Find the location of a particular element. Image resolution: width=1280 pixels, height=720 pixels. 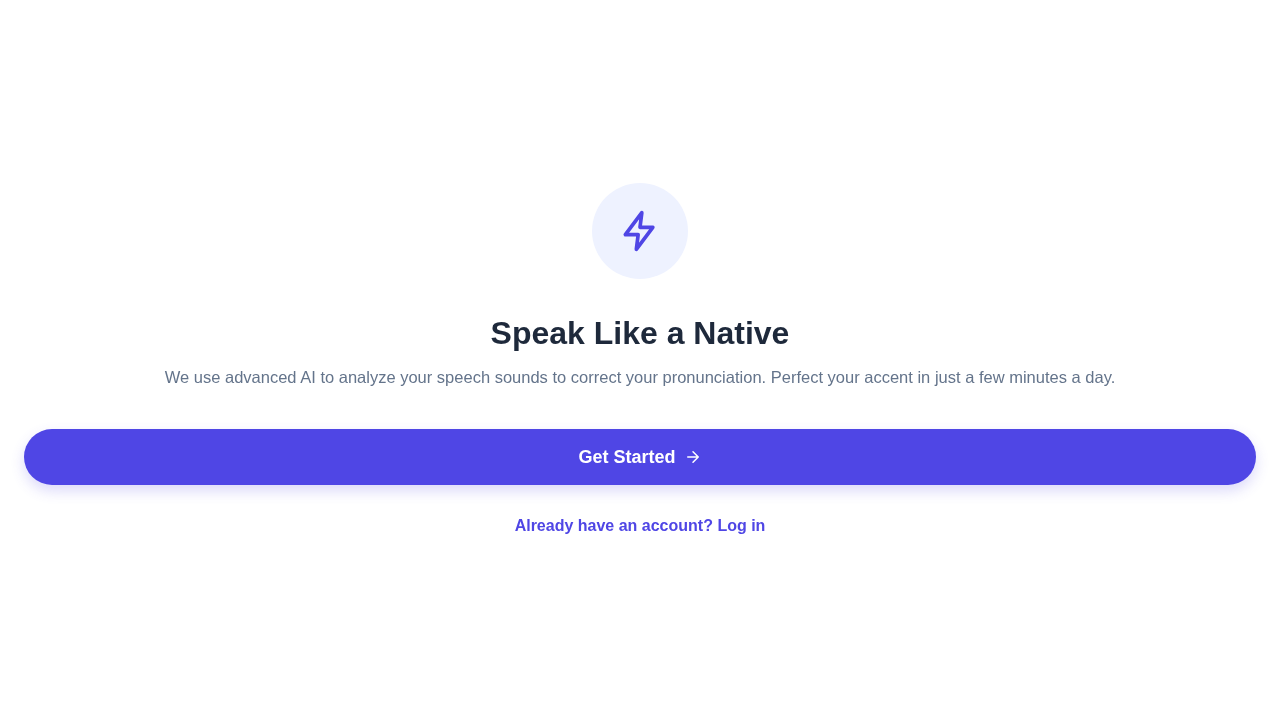

hero-description: We use advanced AI to analyze your speech sounds to correct your pronunciation. Perfect your accent in just a few minutes a day. is located at coordinates (640, 377).